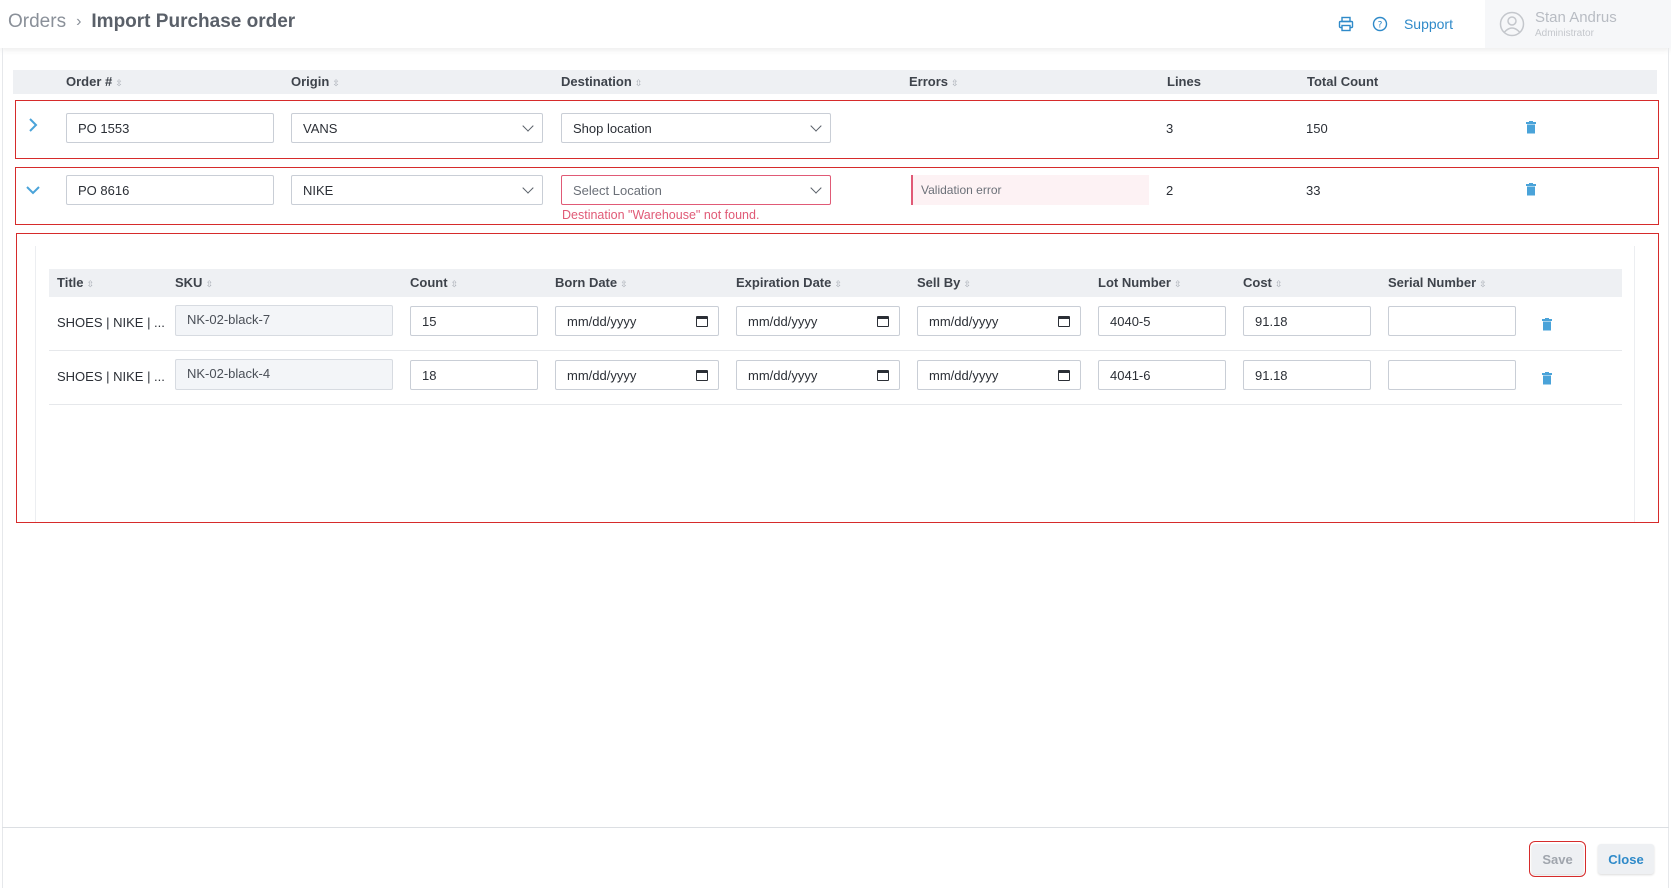 The height and width of the screenshot is (893, 1671). What do you see at coordinates (944, 282) in the screenshot?
I see `column-header-sell-by: Sell By ⇳` at bounding box center [944, 282].